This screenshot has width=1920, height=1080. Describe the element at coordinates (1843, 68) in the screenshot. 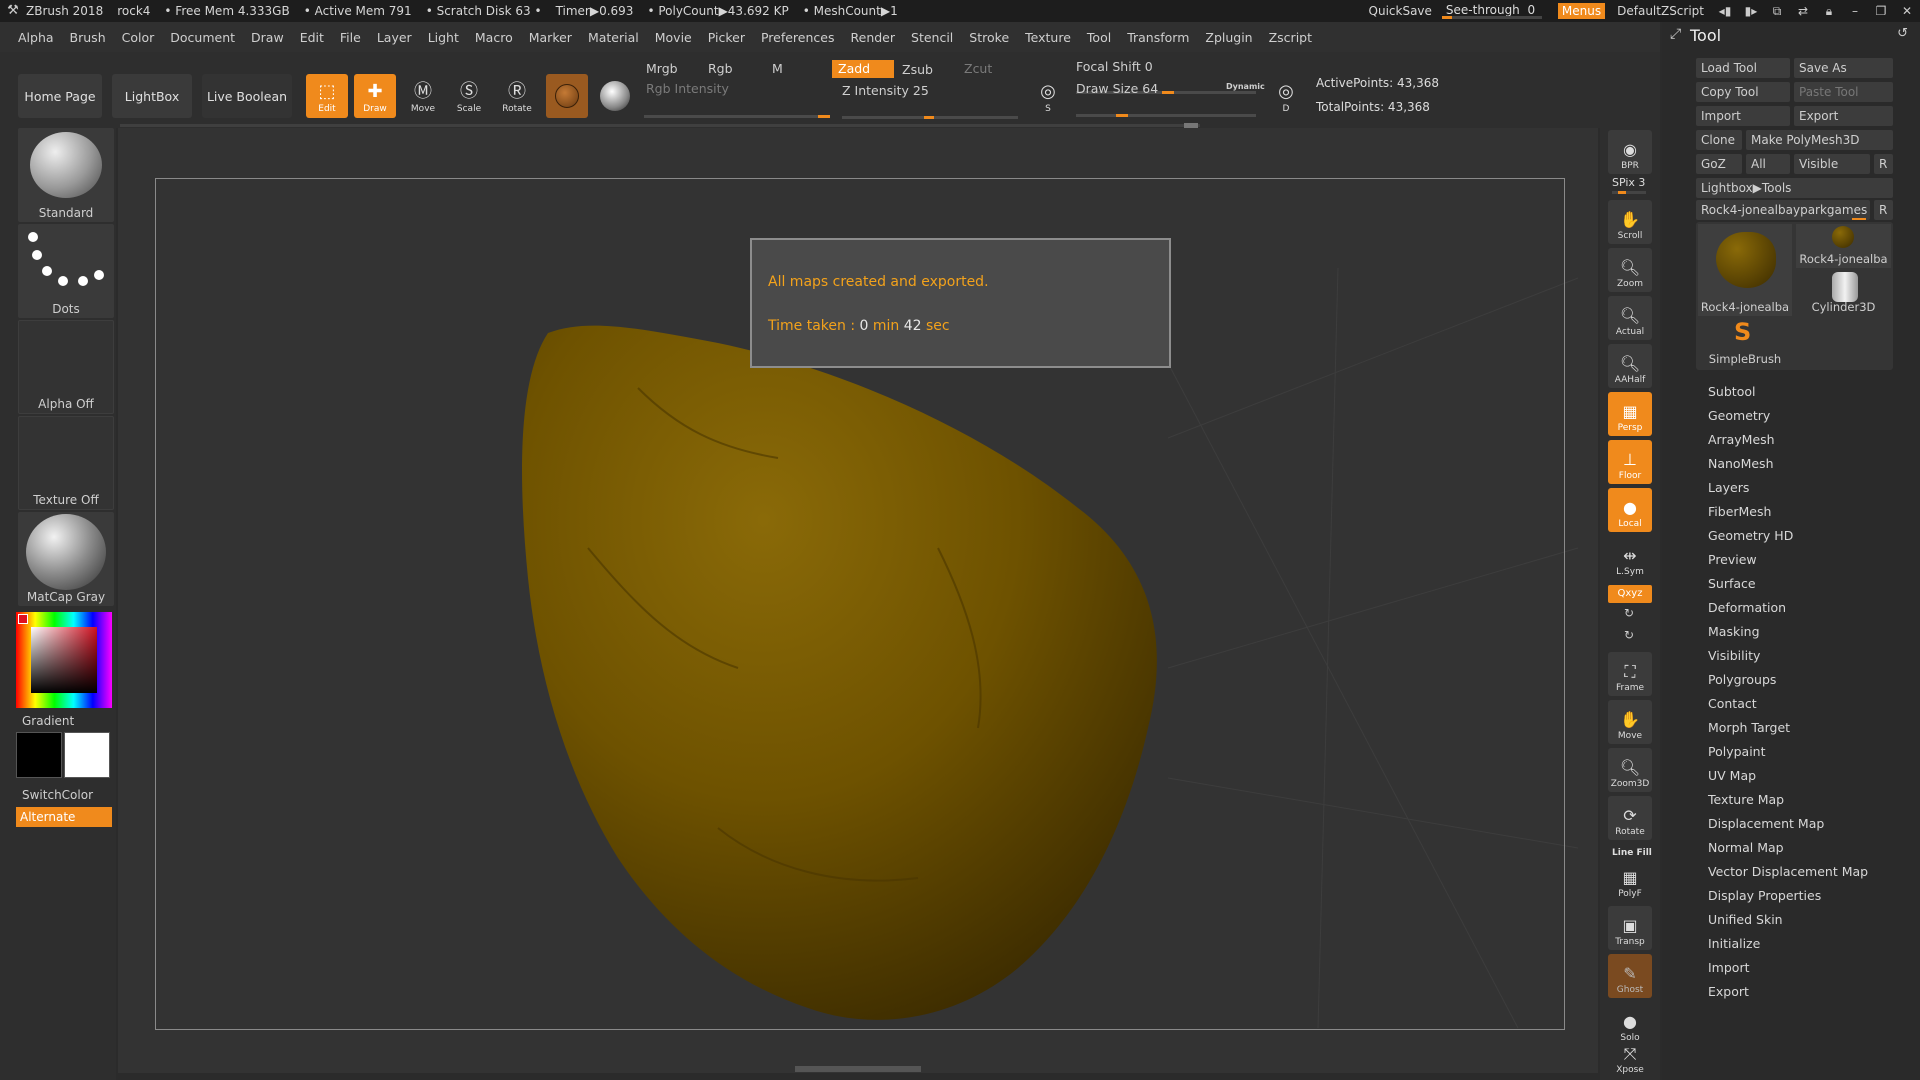

I see `save-as-button: Save As` at that location.